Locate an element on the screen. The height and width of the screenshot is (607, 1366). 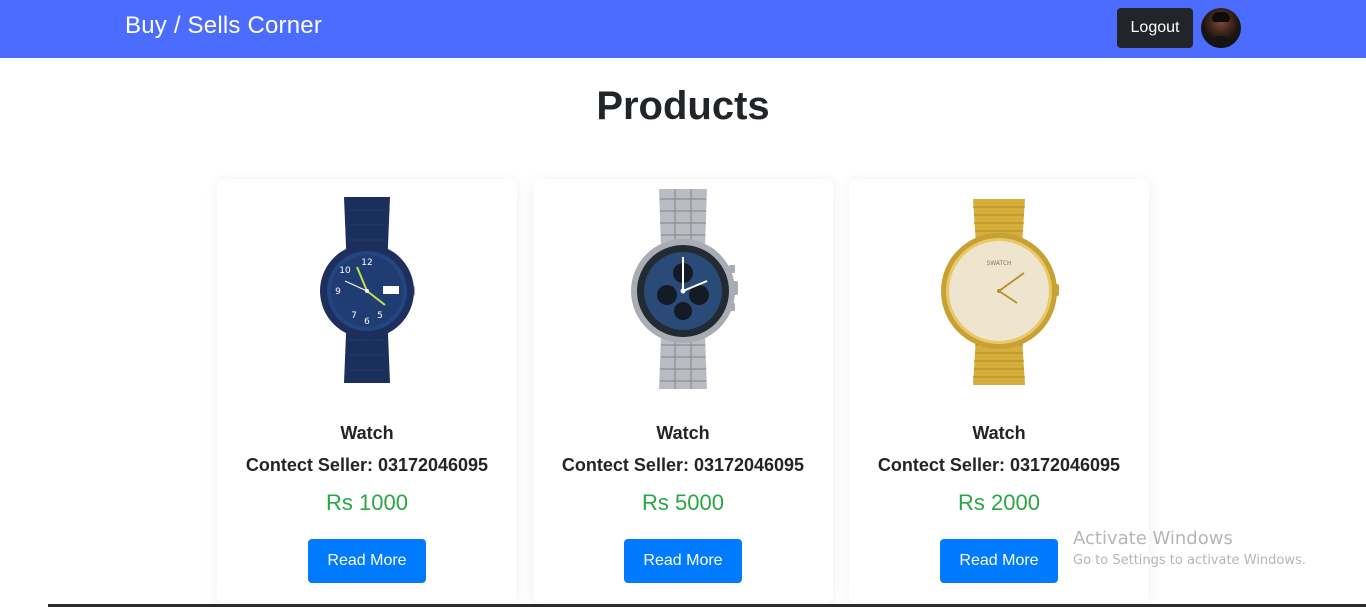
page-title: Products is located at coordinates (683, 106).